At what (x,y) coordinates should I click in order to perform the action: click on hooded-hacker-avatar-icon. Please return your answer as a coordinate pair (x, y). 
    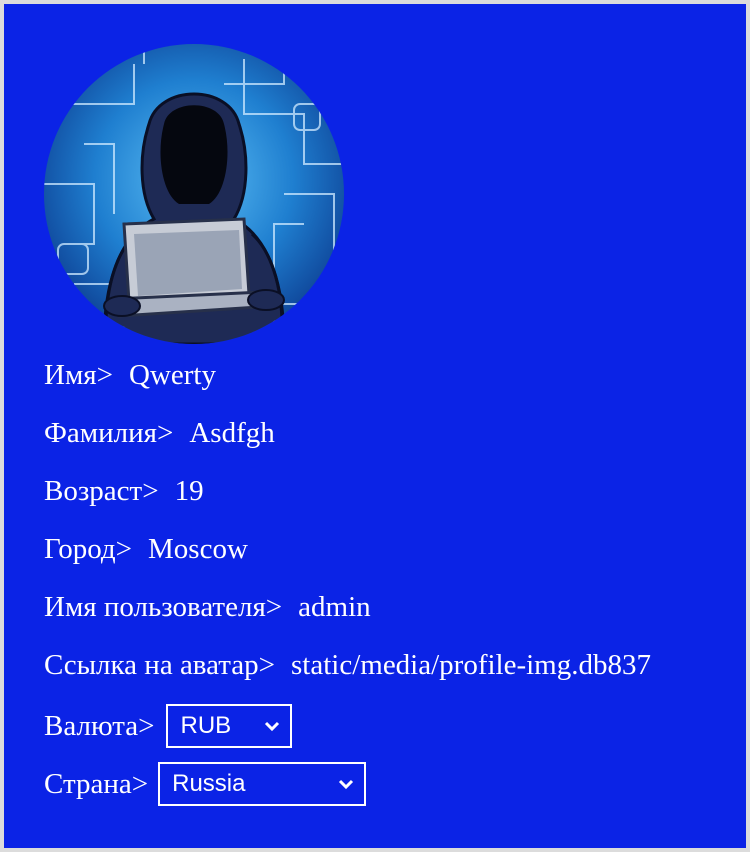
    Looking at the image, I should click on (194, 194).